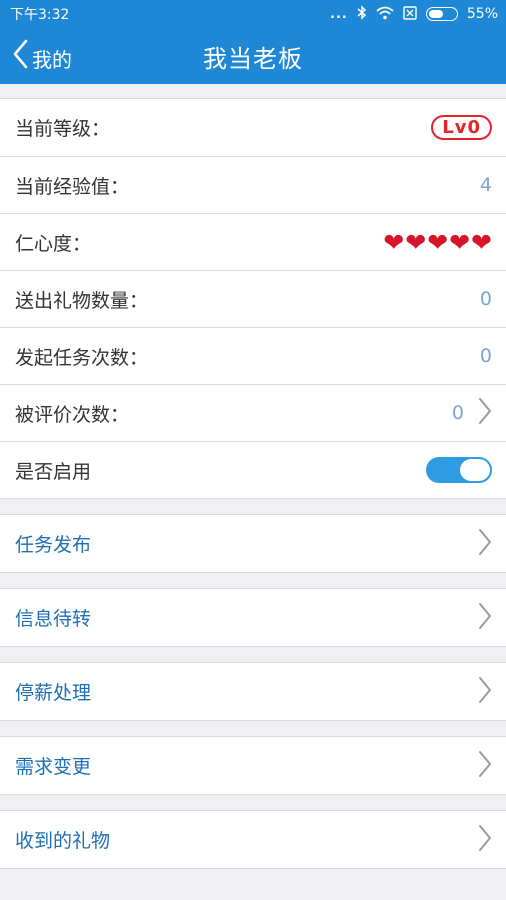 Image resolution: width=506 pixels, height=900 pixels. Describe the element at coordinates (485, 299) in the screenshot. I see `gifts-sent-value: 0` at that location.